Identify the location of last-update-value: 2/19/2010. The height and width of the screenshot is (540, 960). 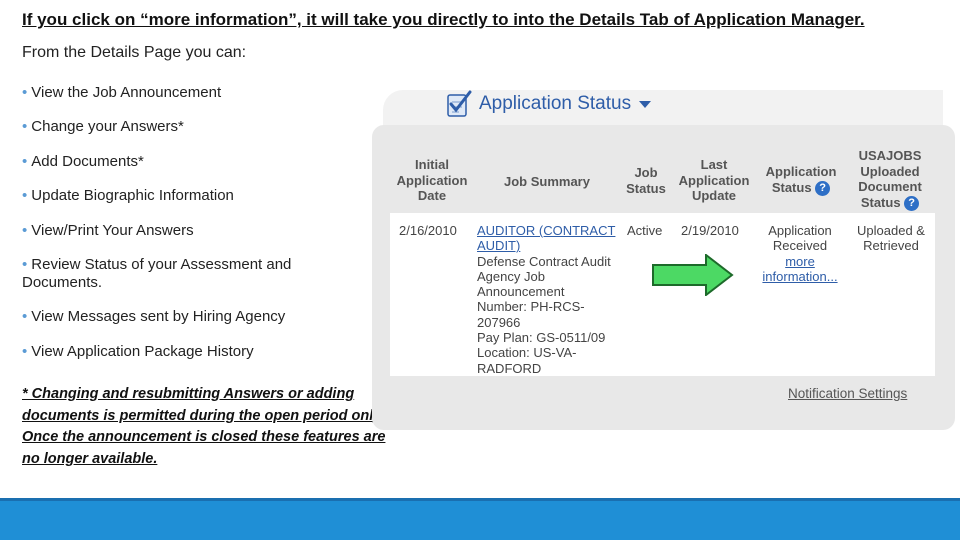
(710, 230).